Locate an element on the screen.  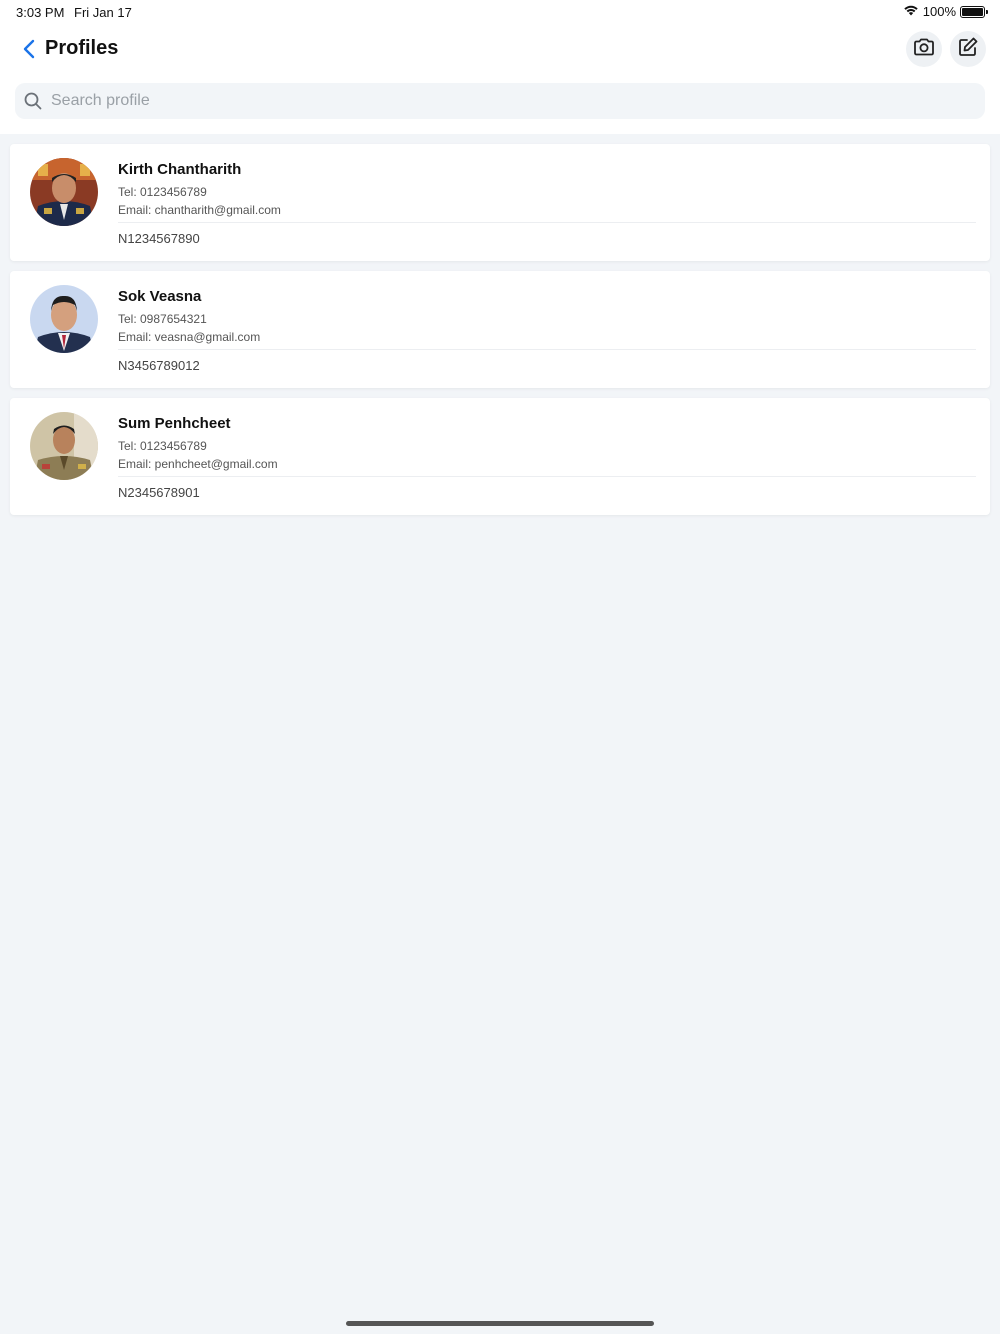
battery-icon is located at coordinates (974, 11).